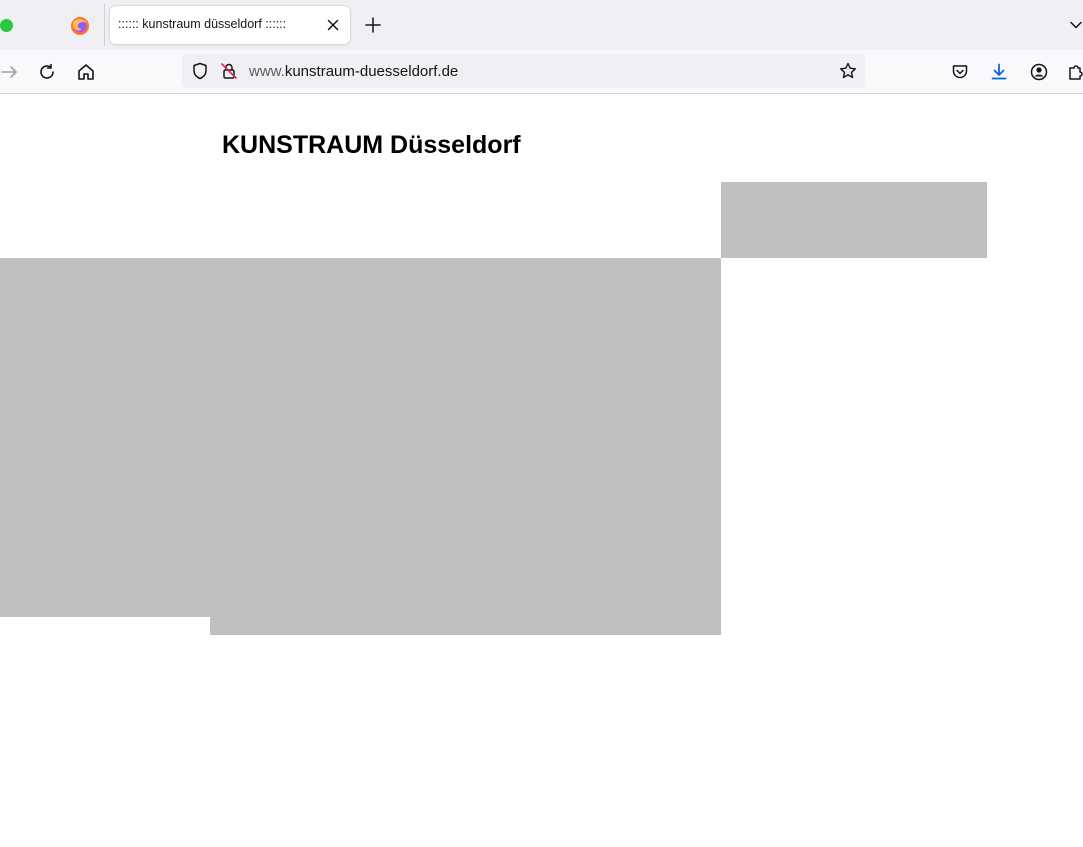 The image size is (1083, 847). Describe the element at coordinates (333, 25) in the screenshot. I see `close-icon` at that location.